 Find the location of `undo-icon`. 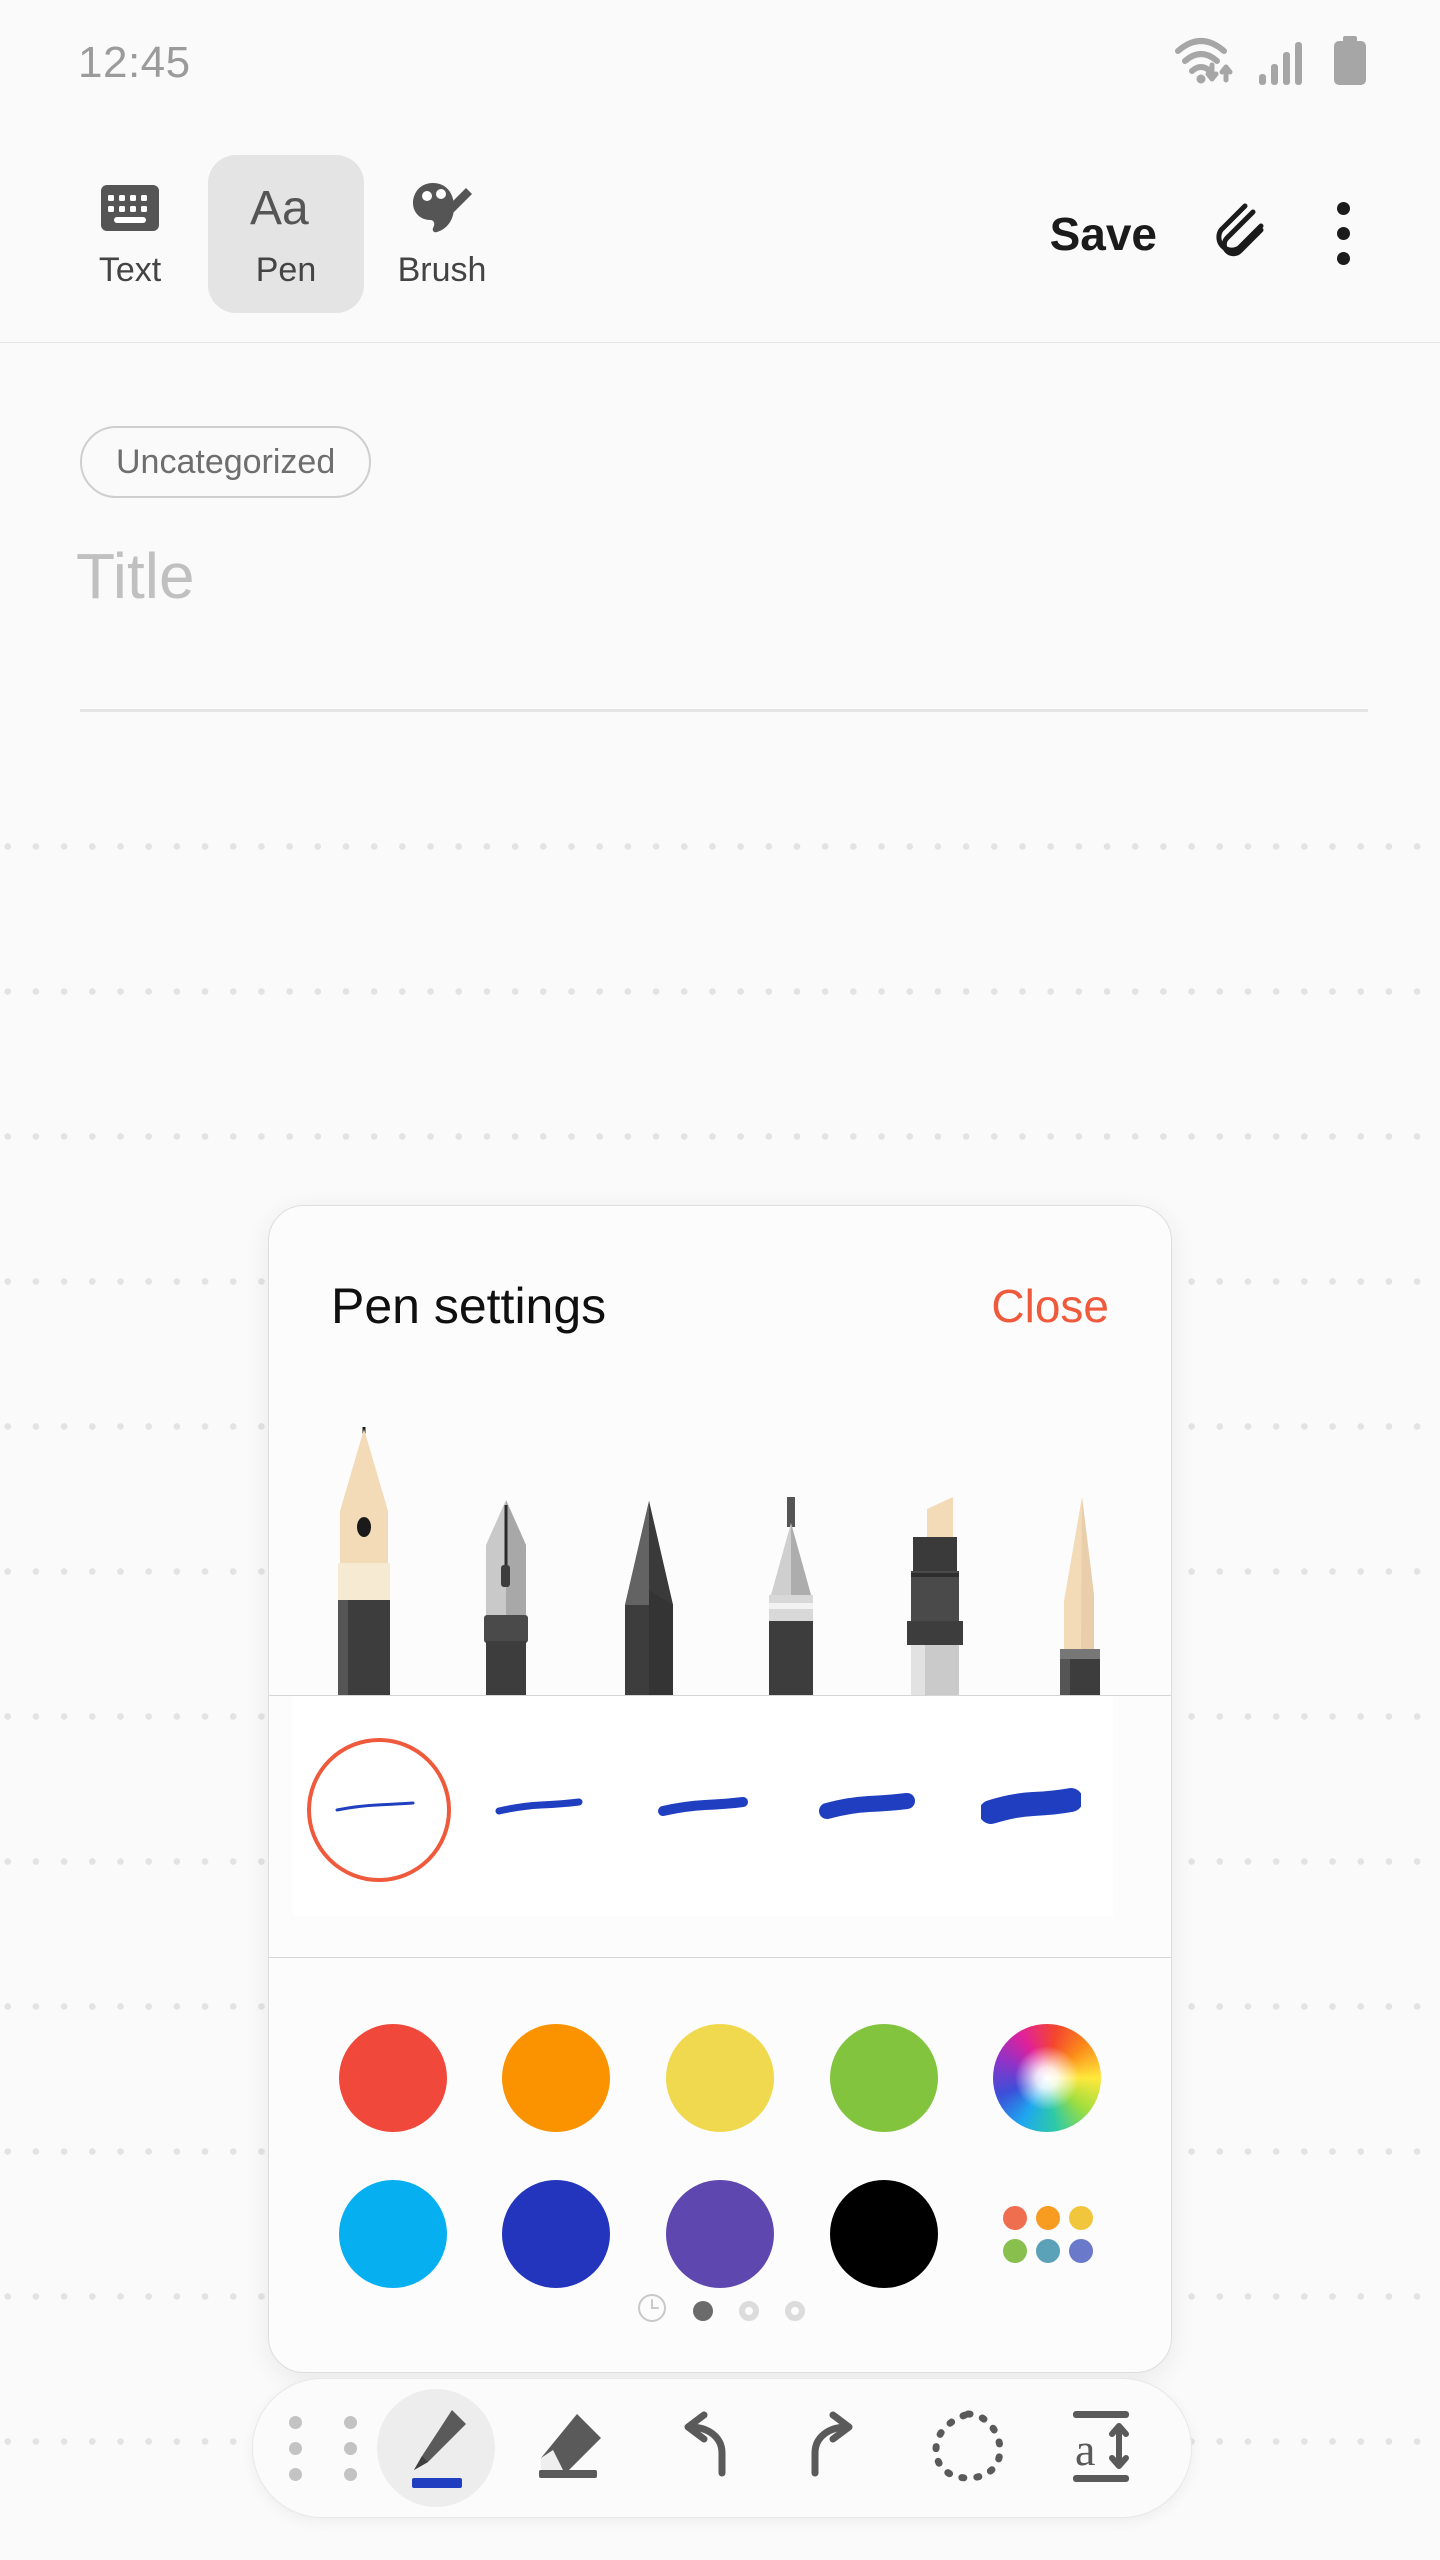

undo-icon is located at coordinates (702, 2448).